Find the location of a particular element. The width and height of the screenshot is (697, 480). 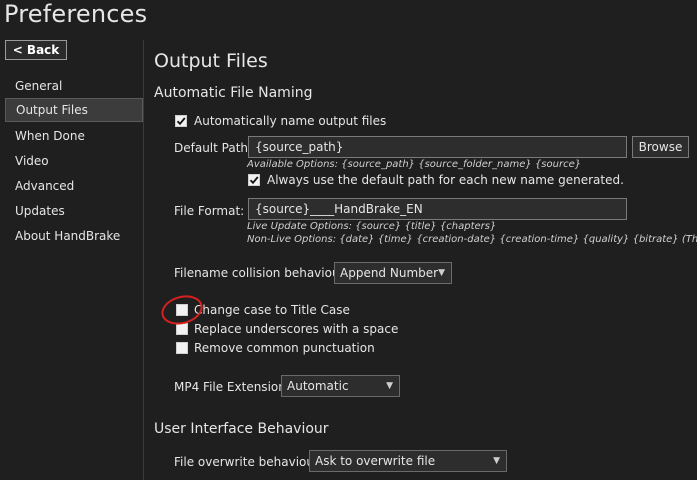

sidebar-item-about: About HandBrake is located at coordinates (74, 236).